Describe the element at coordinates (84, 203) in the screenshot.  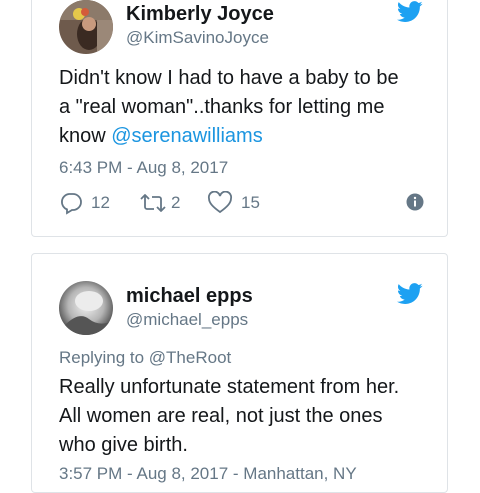
I see `reply-button: 12` at that location.